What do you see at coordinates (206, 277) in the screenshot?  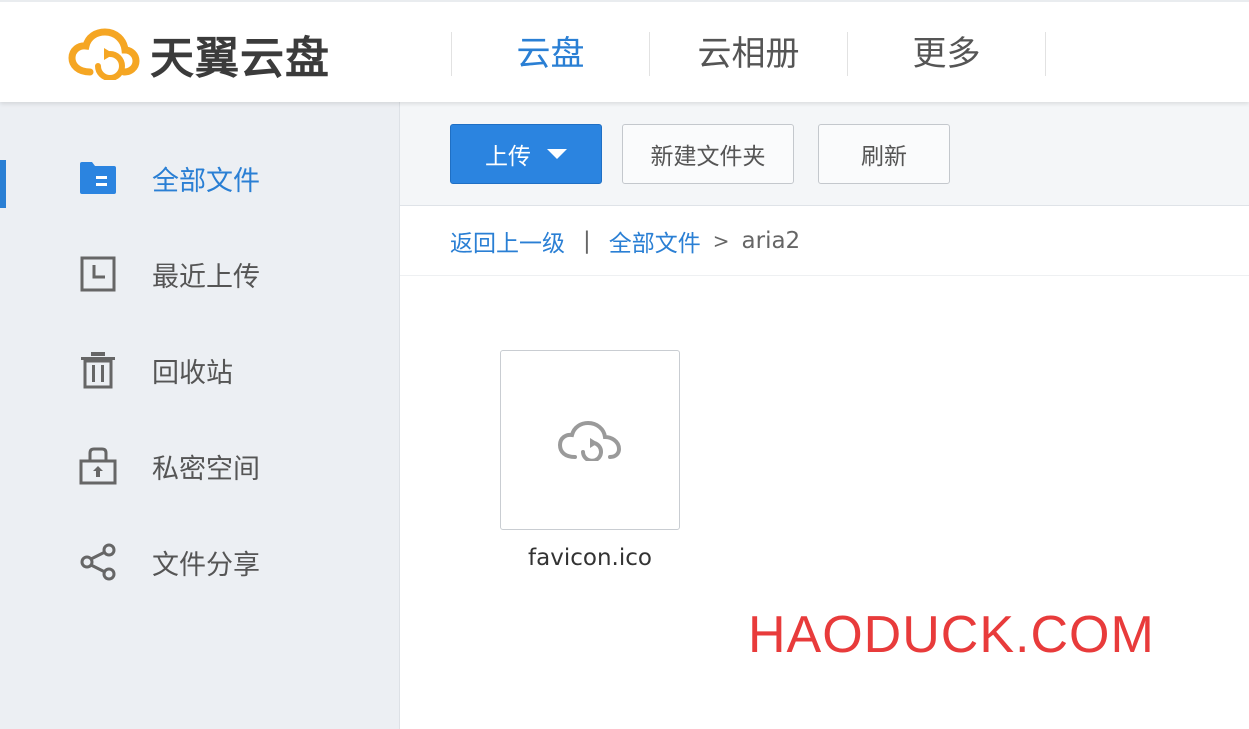 I see `sidebar-item-label: 最近上传` at bounding box center [206, 277].